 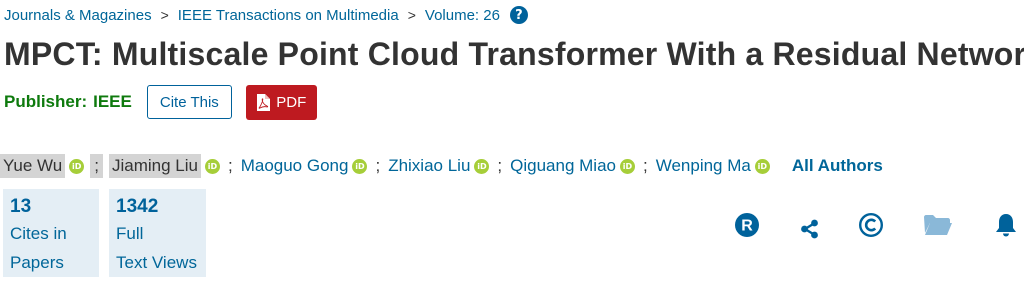 I want to click on author-name: Maoguo Gong, so click(x=294, y=165).